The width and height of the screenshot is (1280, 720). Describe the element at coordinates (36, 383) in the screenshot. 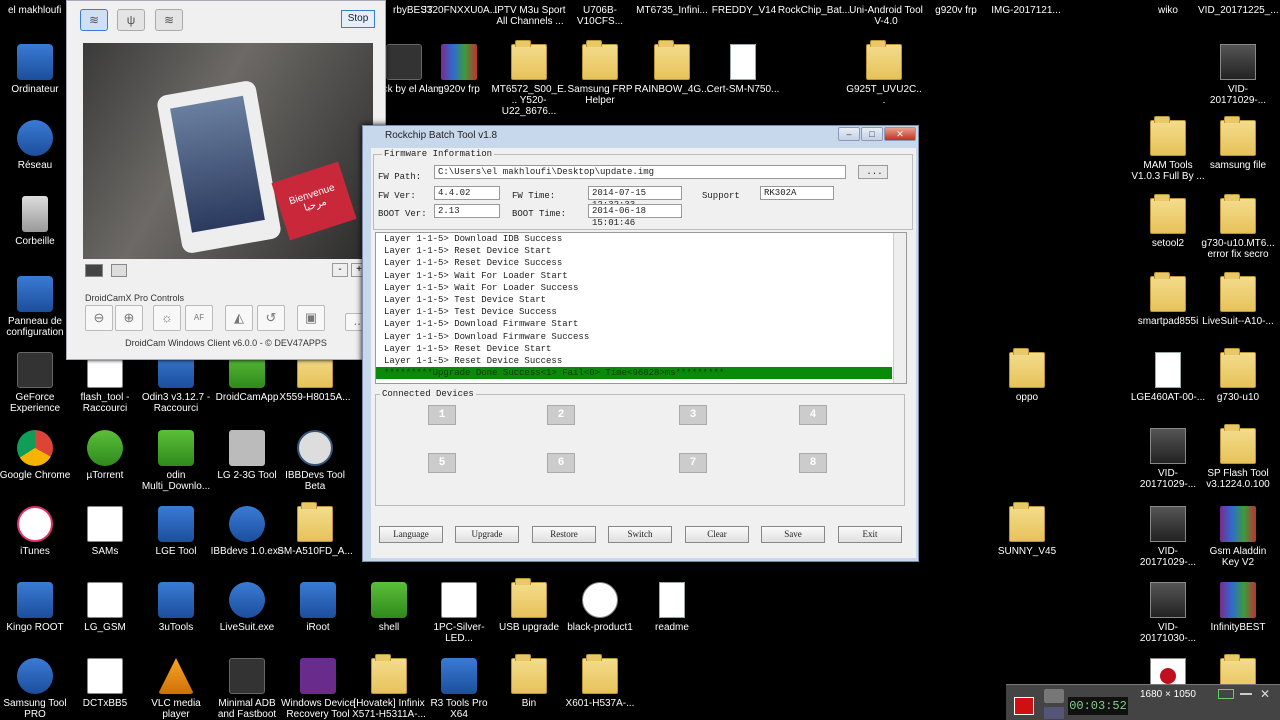

I see `desktop-icon-geforce: GeForce Experience` at that location.